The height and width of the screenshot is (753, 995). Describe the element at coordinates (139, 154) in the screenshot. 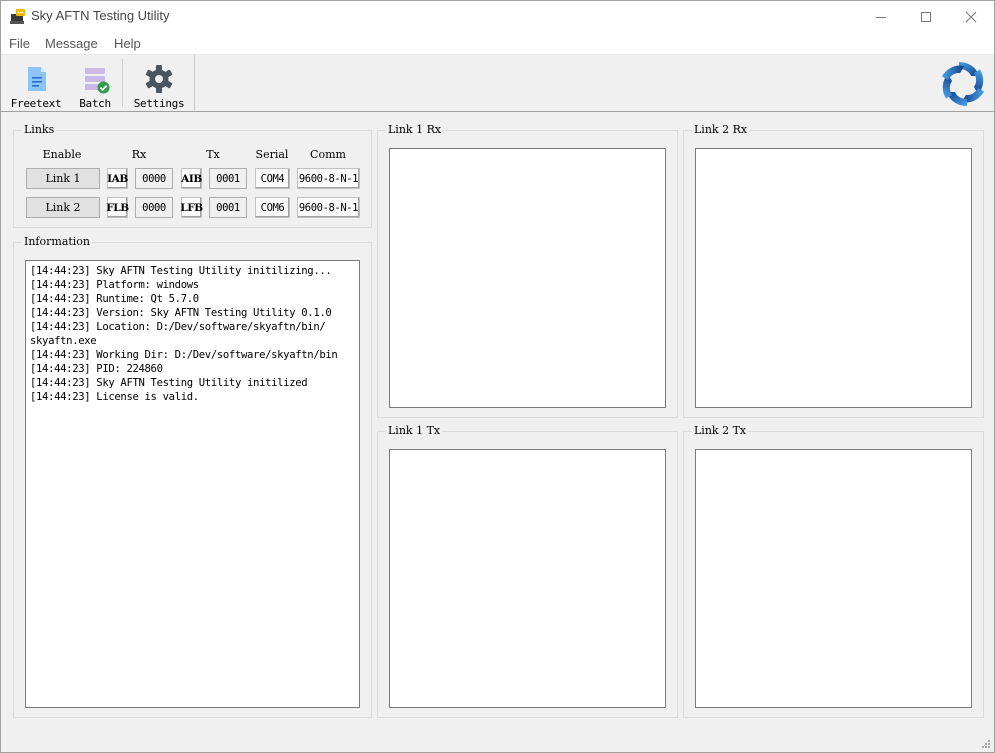

I see `rx-header: Rx` at that location.